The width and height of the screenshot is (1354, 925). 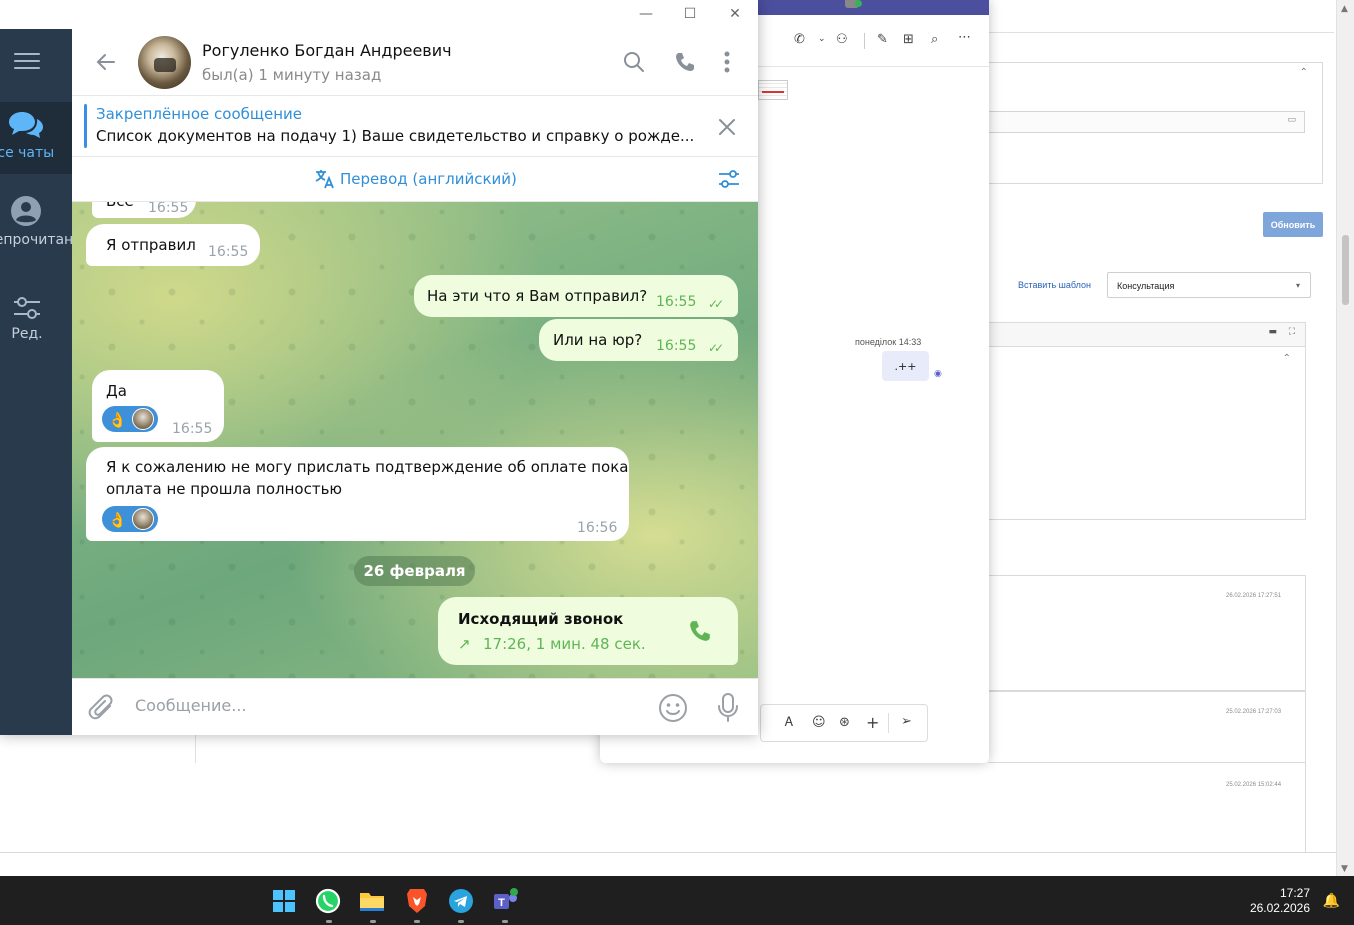 What do you see at coordinates (727, 62) in the screenshot?
I see `more-vertical-icon` at bounding box center [727, 62].